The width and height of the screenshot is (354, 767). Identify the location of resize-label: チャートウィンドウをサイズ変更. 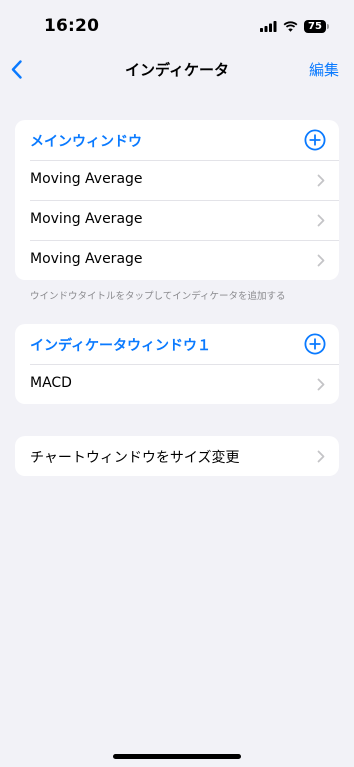
(135, 458).